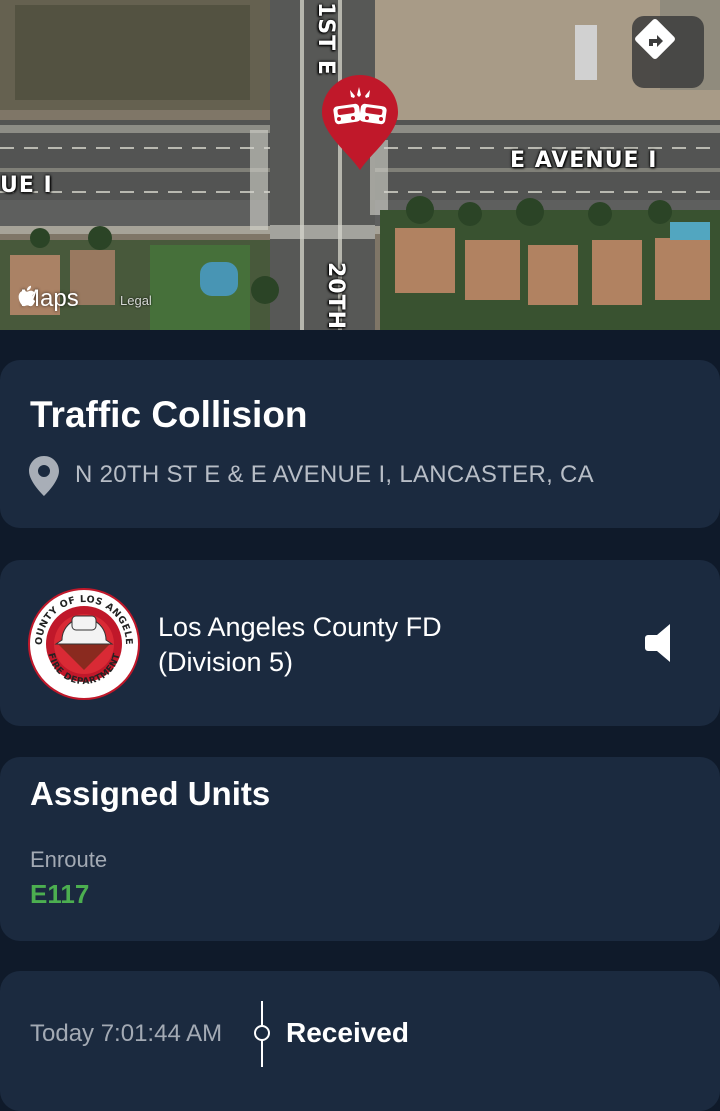 This screenshot has width=720, height=1111. Describe the element at coordinates (668, 52) in the screenshot. I see `directions-button` at that location.